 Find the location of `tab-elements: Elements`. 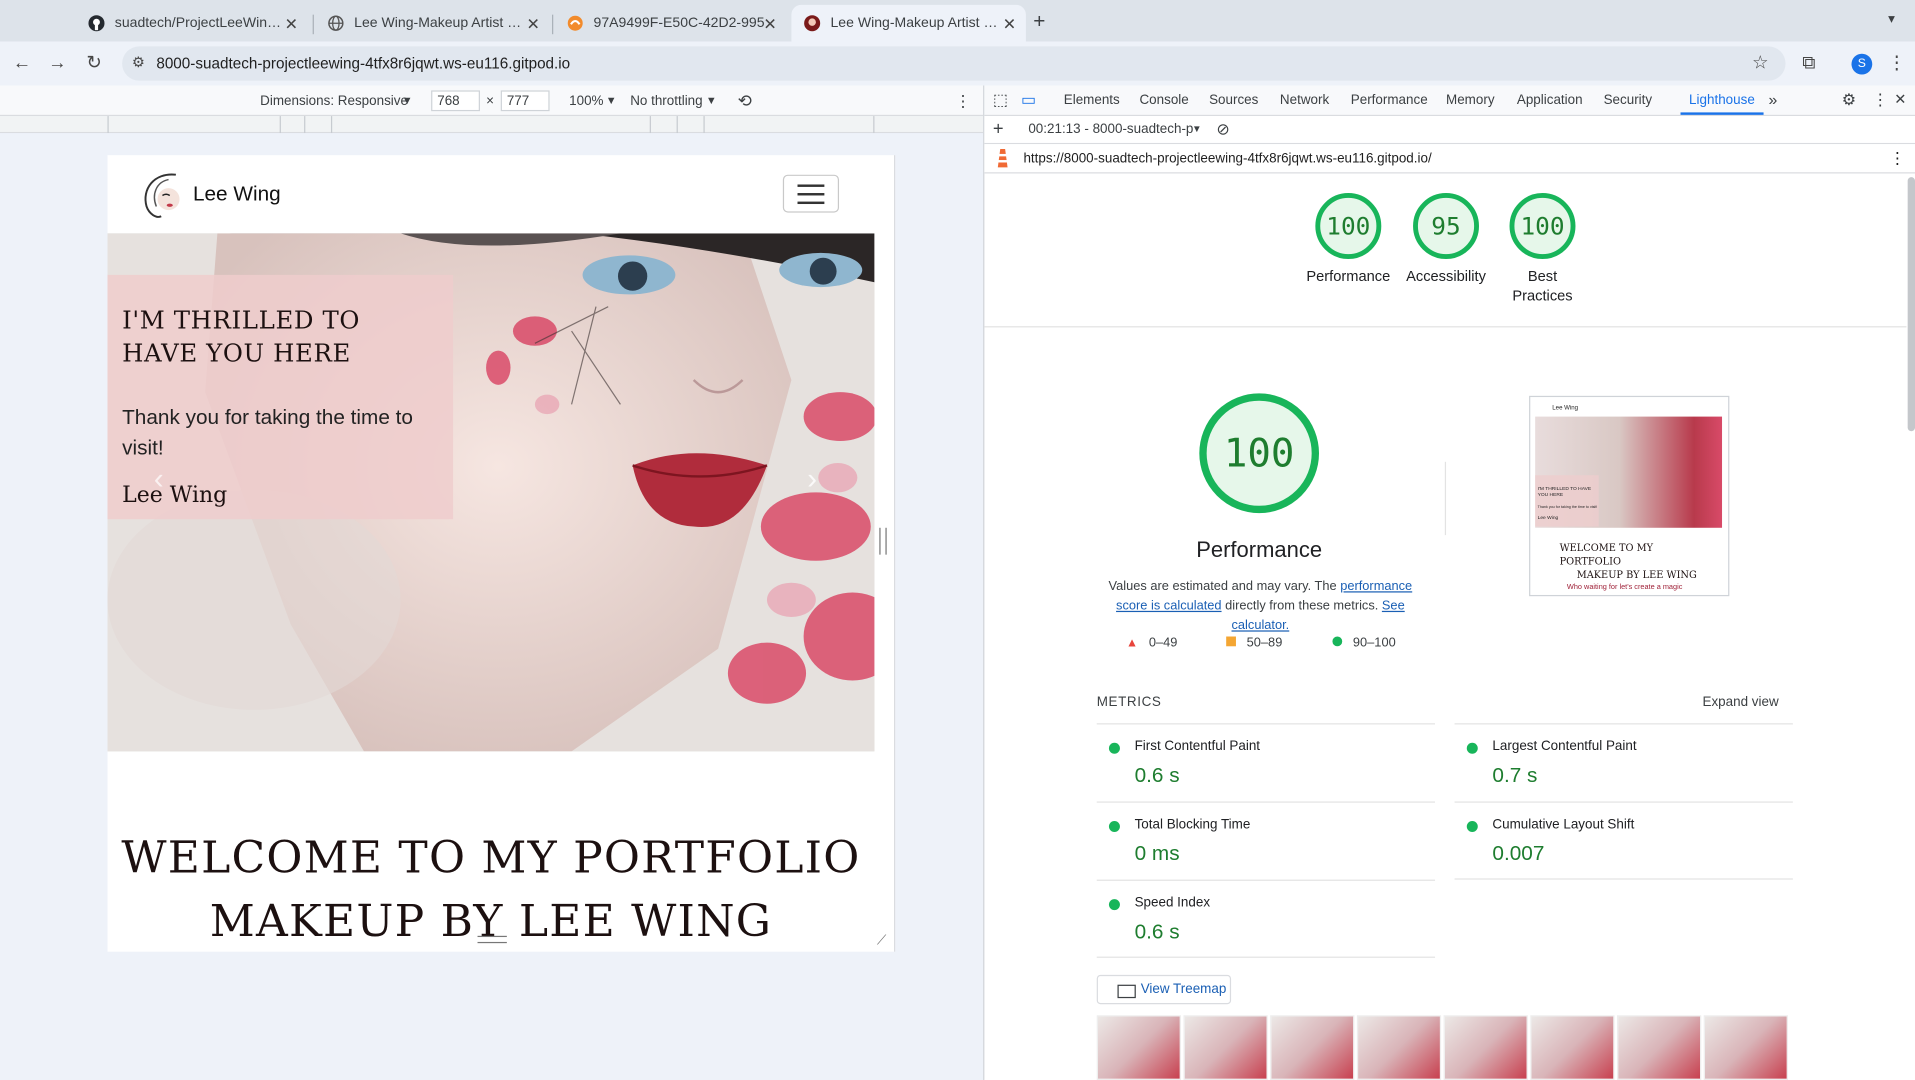

tab-elements: Elements is located at coordinates (1092, 100).